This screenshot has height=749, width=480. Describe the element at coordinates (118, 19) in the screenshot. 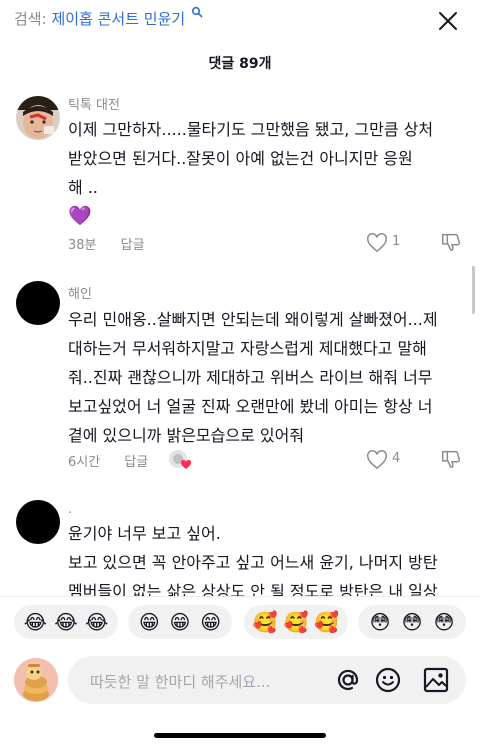

I see `search-query: 제이홉 콘서트 민윤기` at that location.